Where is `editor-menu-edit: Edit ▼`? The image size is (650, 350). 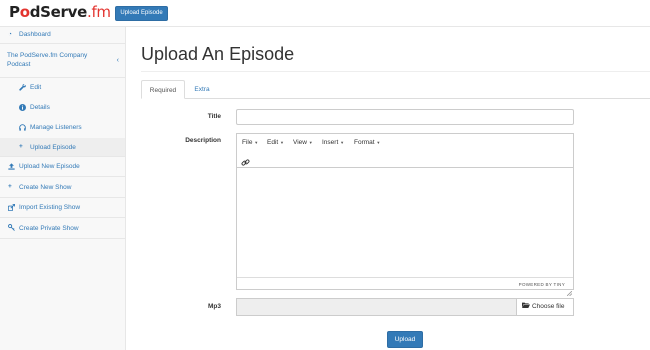 editor-menu-edit: Edit ▼ is located at coordinates (275, 142).